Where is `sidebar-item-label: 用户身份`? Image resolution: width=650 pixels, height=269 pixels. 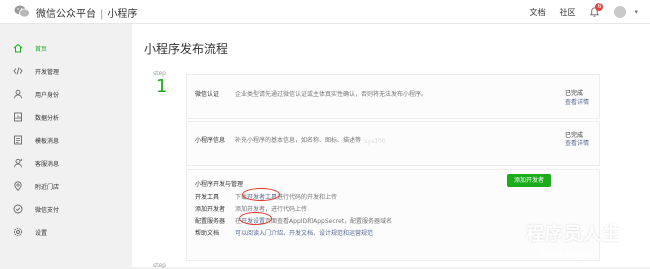
sidebar-item-label: 用户身份 is located at coordinates (47, 95).